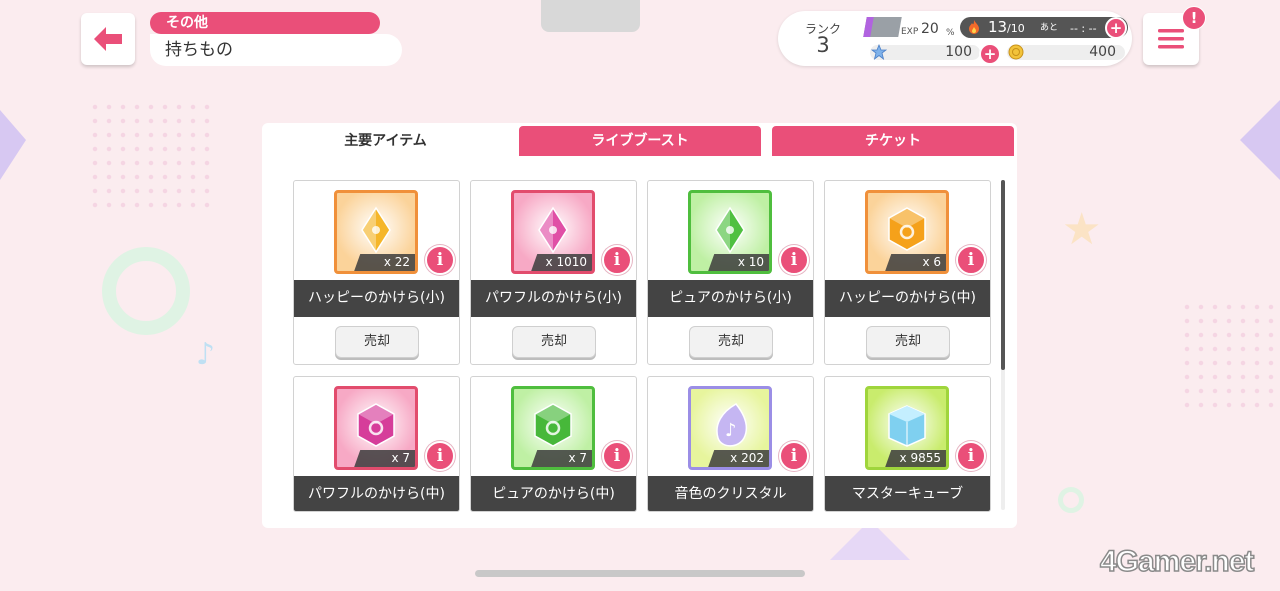  Describe the element at coordinates (1049, 28) in the screenshot. I see `stamina-suffix: あと` at that location.